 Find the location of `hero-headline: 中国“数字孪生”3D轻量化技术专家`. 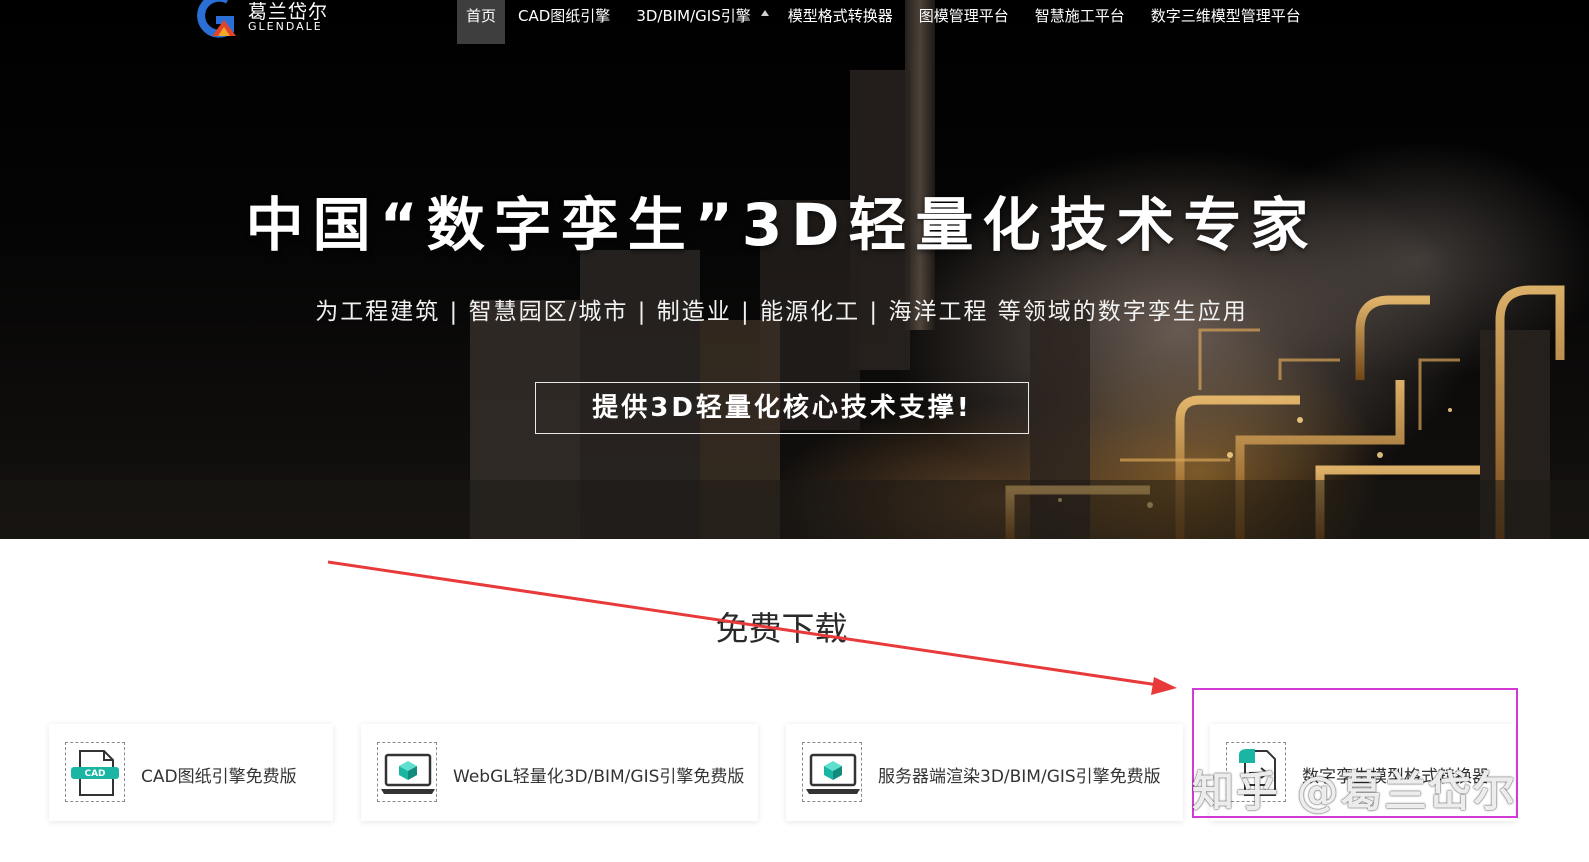

hero-headline: 中国“数字孪生”3D轻量化技术专家 is located at coordinates (781, 225).